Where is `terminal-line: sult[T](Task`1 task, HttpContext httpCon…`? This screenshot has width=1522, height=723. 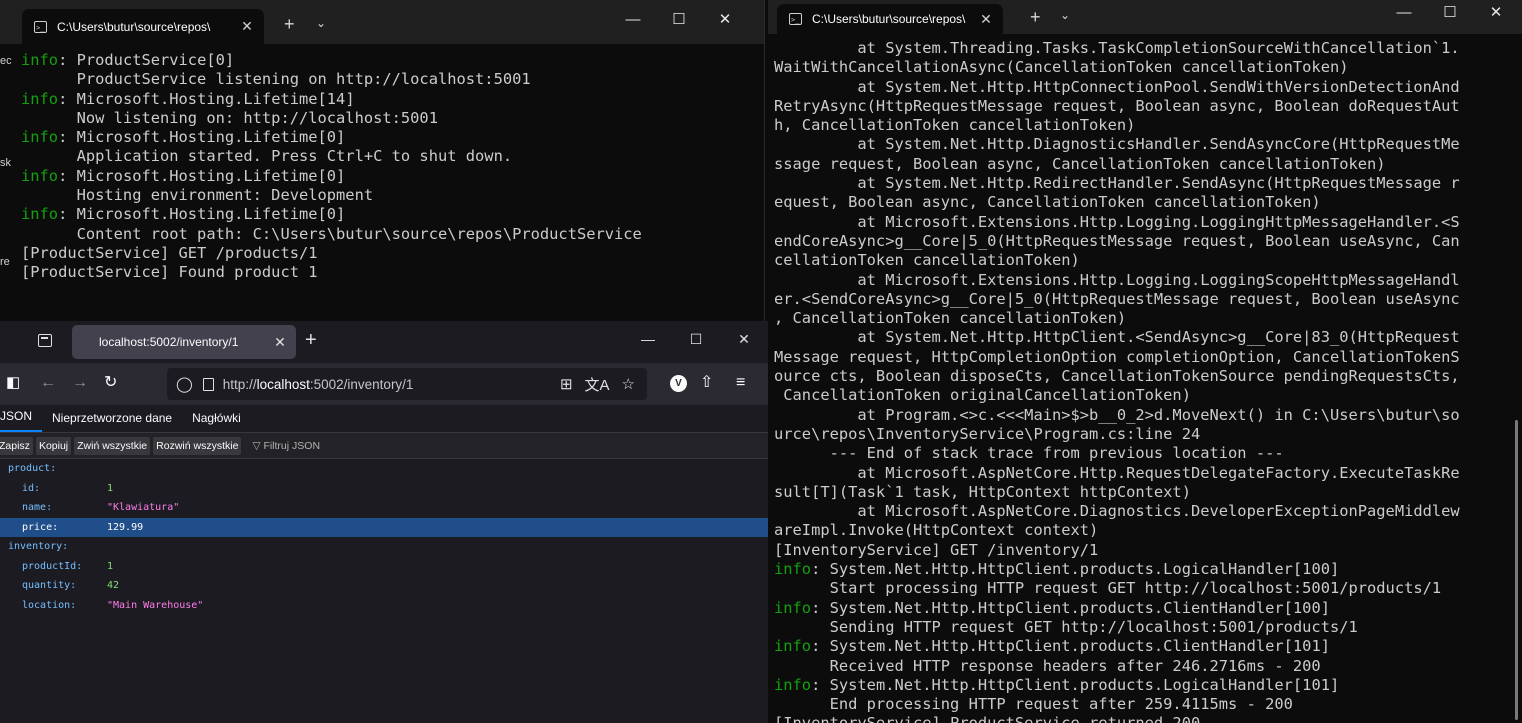 terminal-line: sult[T](Task`1 task, HttpContext httpCon… is located at coordinates (1148, 492).